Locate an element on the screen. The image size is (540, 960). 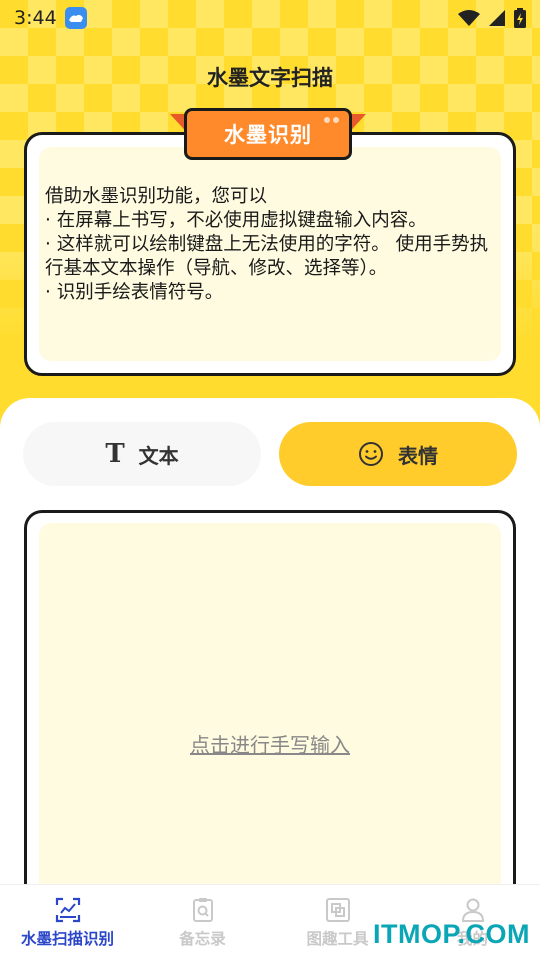
status-time: 3:44 is located at coordinates (35, 18).